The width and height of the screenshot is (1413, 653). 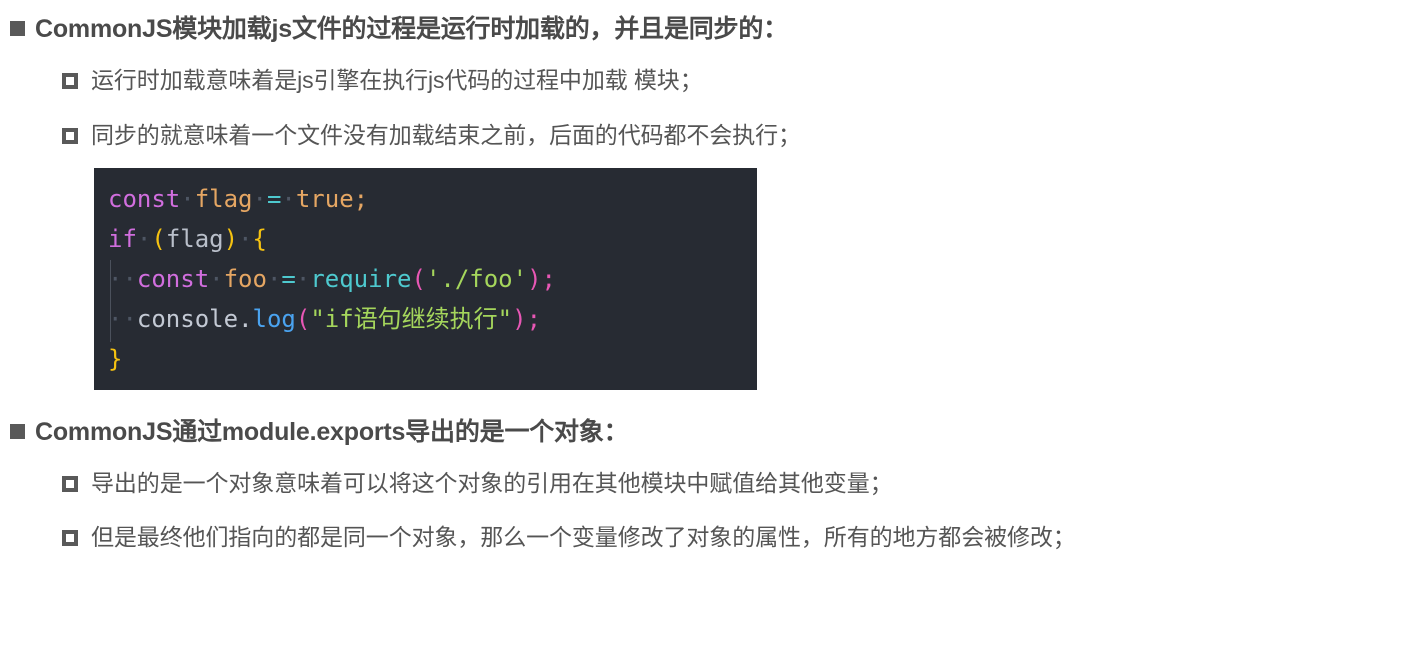 I want to click on code-token: console, so click(x=187, y=318).